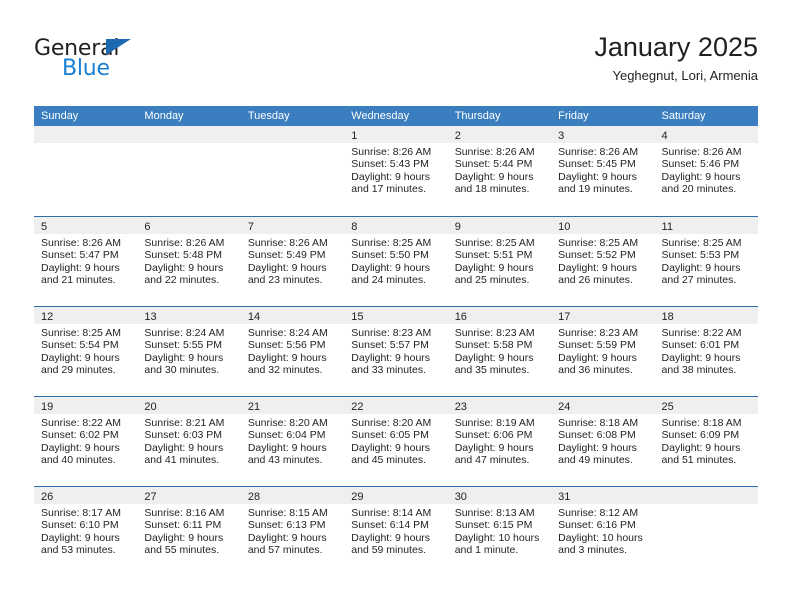 The height and width of the screenshot is (612, 792). Describe the element at coordinates (598, 423) in the screenshot. I see `sun-info-line: Sunrise: 8:18 AM` at that location.